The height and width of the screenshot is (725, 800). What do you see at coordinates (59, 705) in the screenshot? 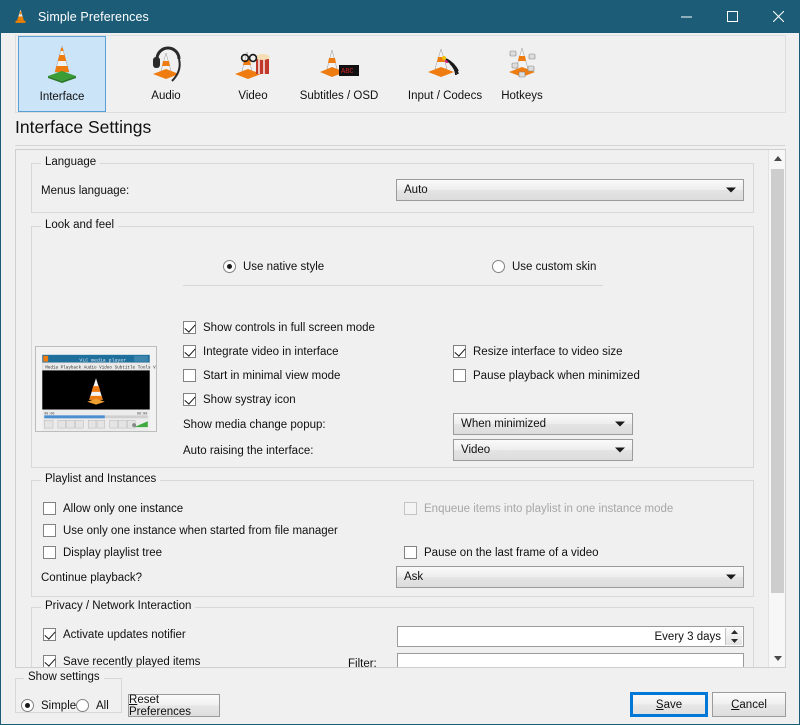
I see `radio-label: Simple` at bounding box center [59, 705].